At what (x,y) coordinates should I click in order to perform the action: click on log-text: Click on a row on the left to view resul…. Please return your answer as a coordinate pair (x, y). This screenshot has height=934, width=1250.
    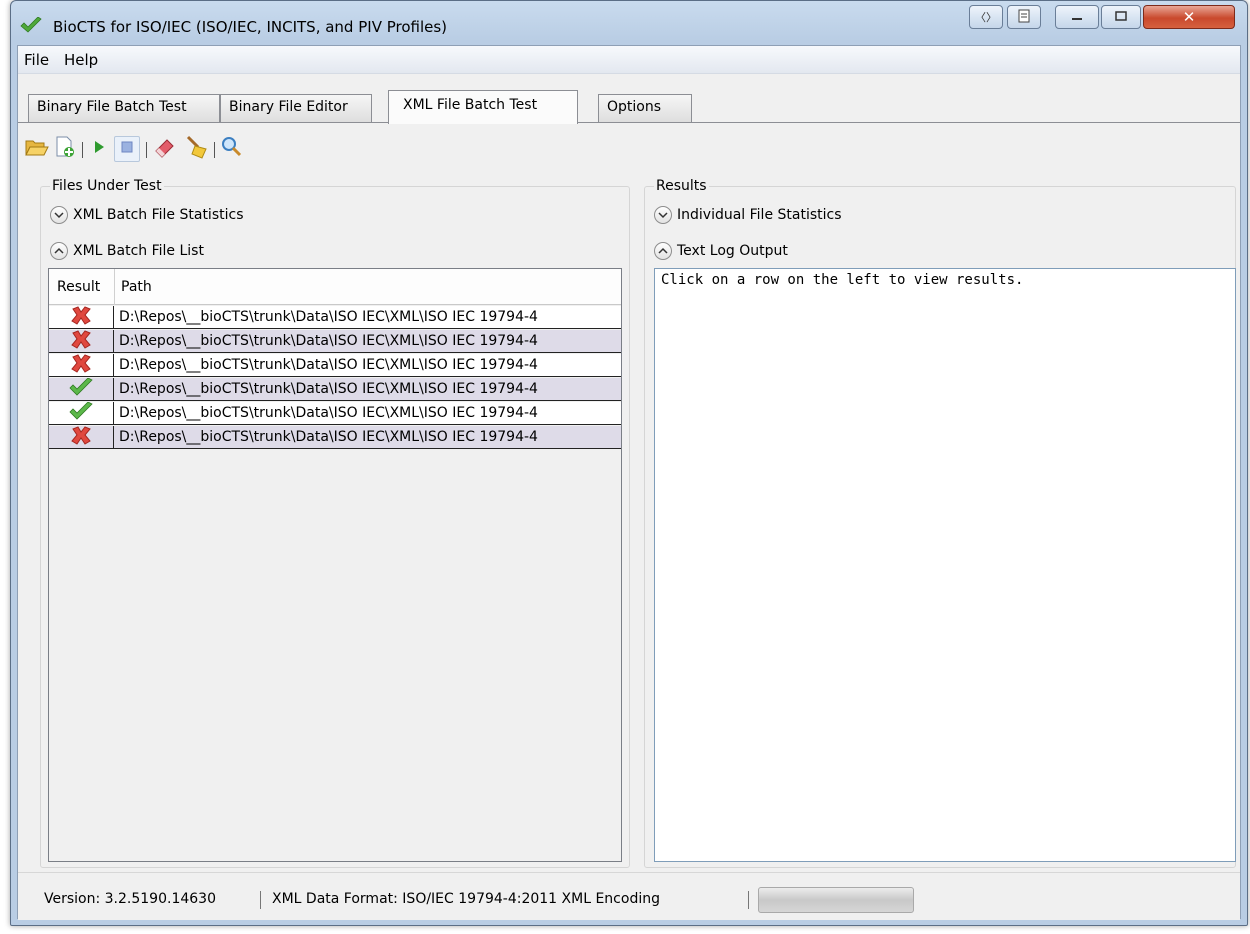
    Looking at the image, I should click on (842, 280).